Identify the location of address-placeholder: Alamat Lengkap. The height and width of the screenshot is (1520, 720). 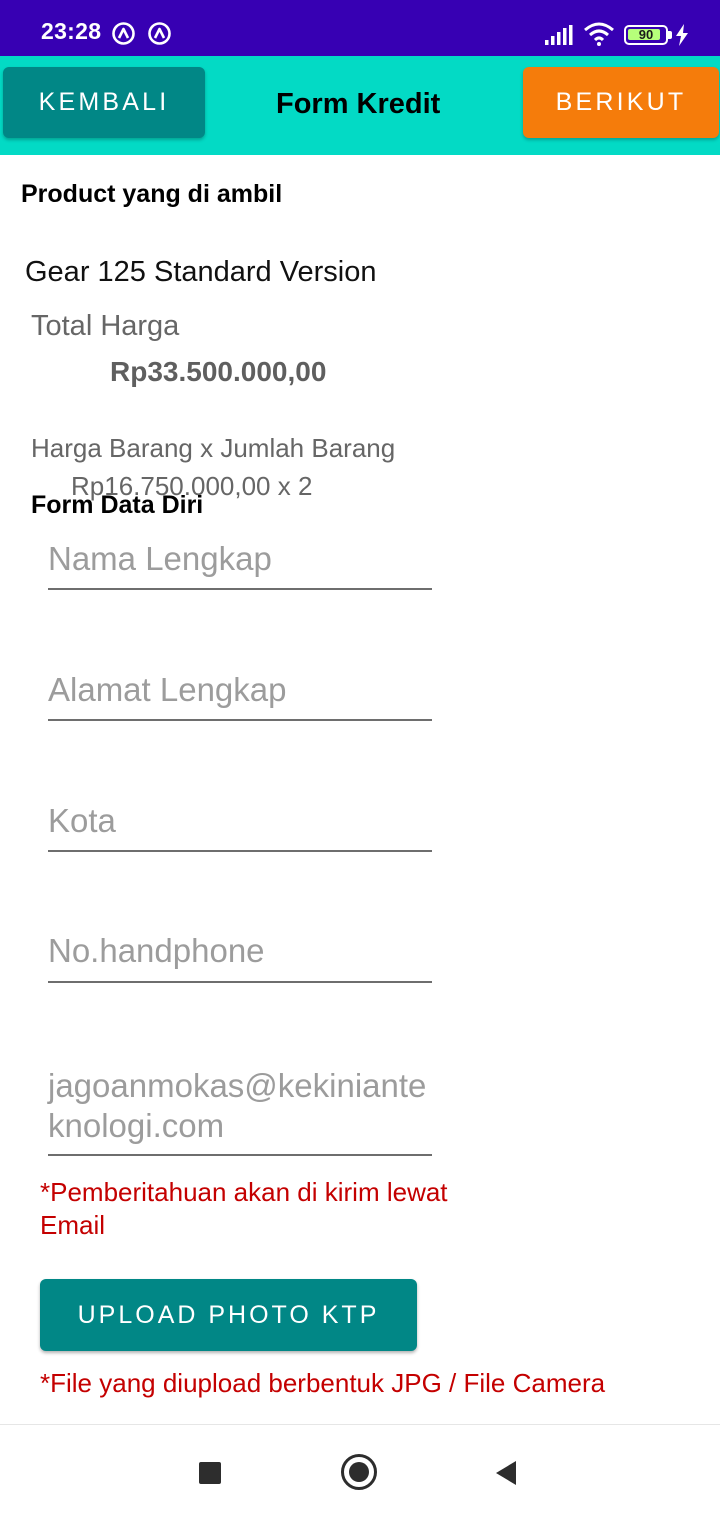
(167, 689).